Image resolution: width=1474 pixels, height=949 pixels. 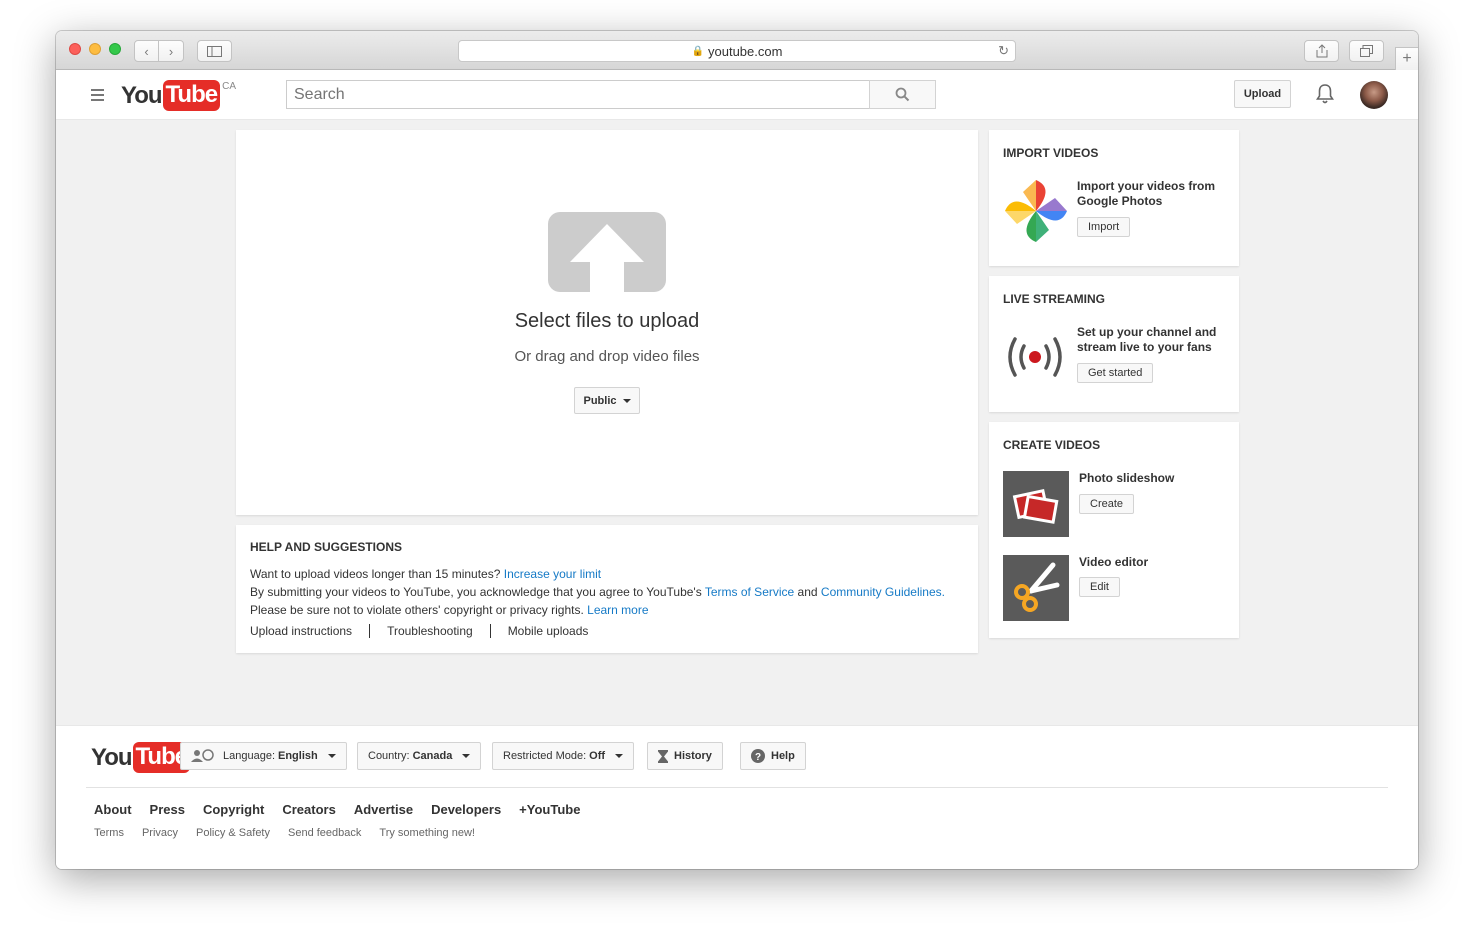 What do you see at coordinates (1054, 299) in the screenshot?
I see `live-title: LIVE STREAMING` at bounding box center [1054, 299].